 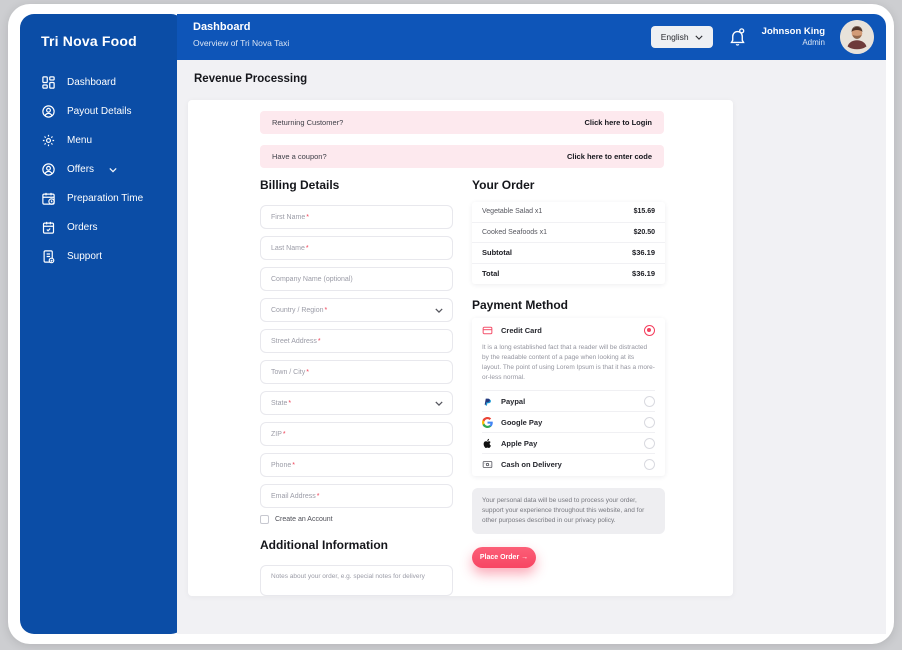 What do you see at coordinates (297, 310) in the screenshot?
I see `field-placeholder: Country / Region` at bounding box center [297, 310].